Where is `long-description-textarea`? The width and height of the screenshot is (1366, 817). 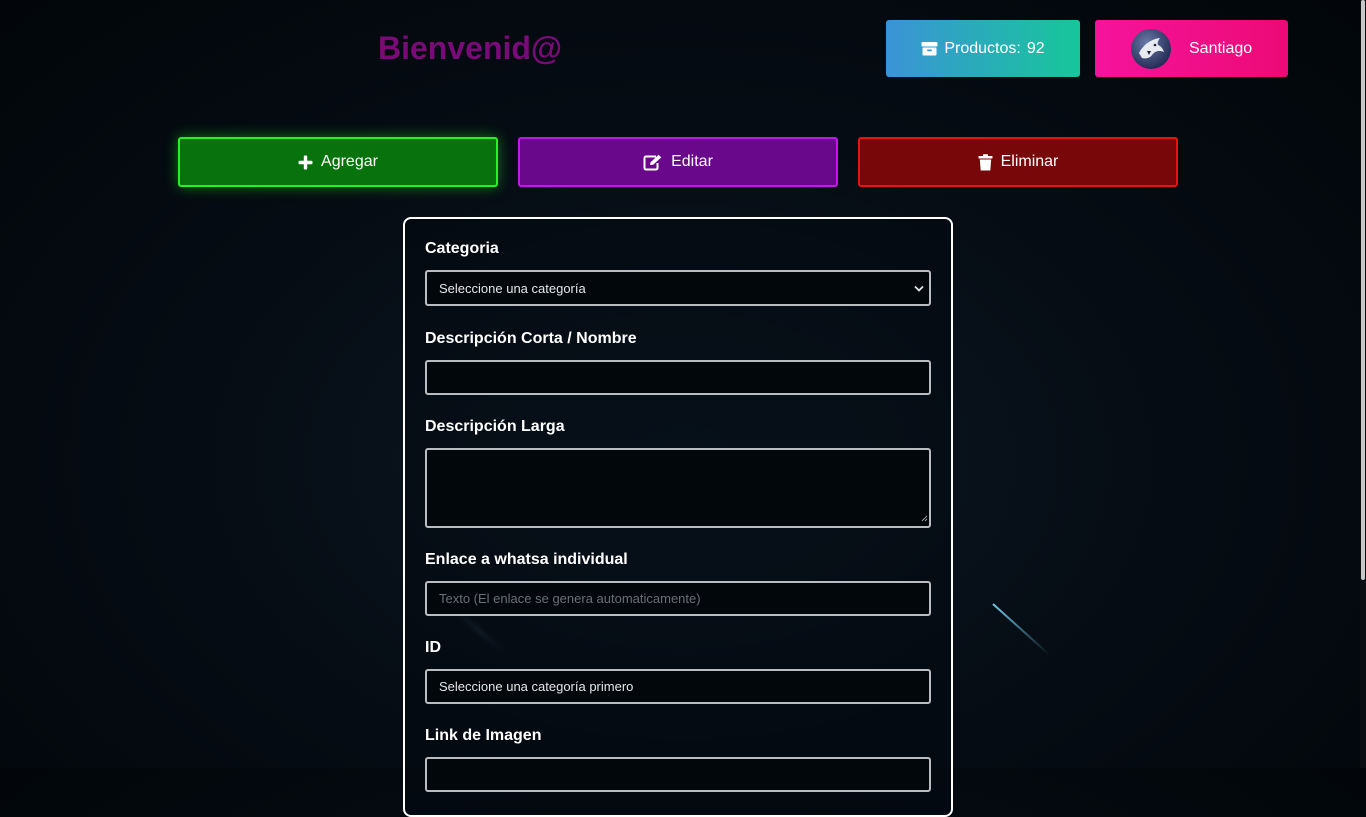
long-description-textarea is located at coordinates (678, 488).